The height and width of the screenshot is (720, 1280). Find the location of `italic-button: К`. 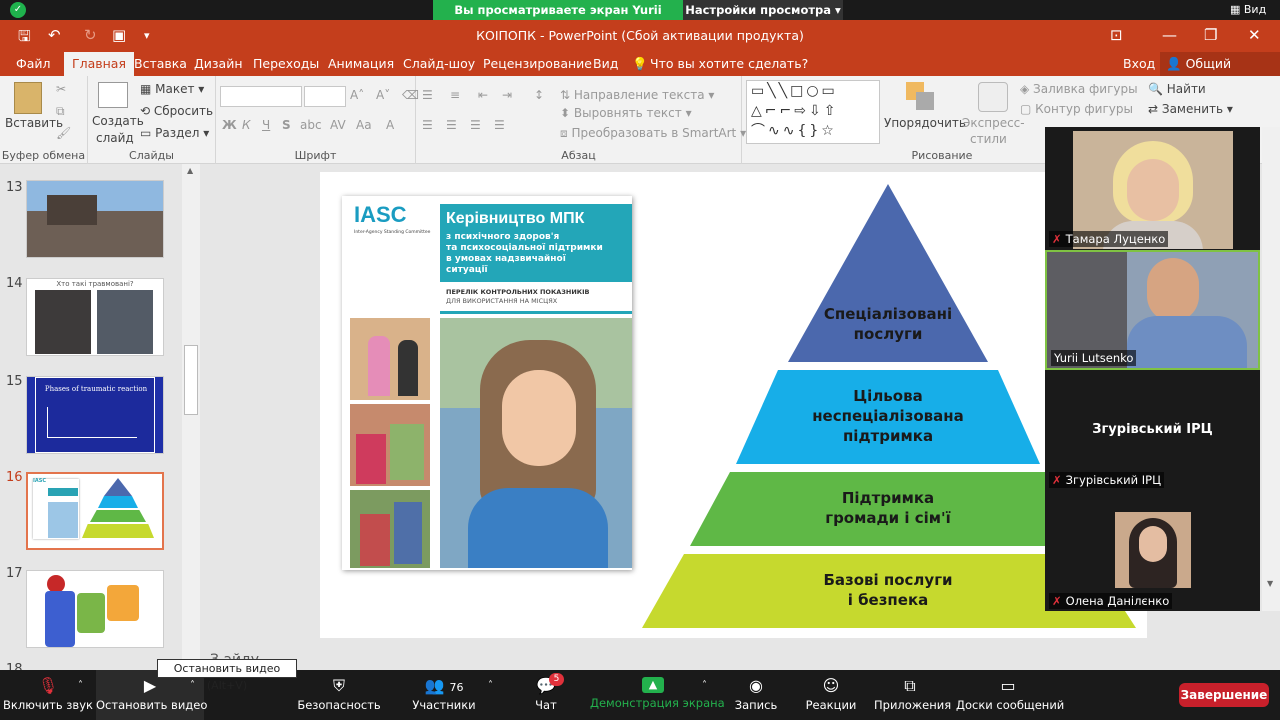

italic-button: К is located at coordinates (246, 125).